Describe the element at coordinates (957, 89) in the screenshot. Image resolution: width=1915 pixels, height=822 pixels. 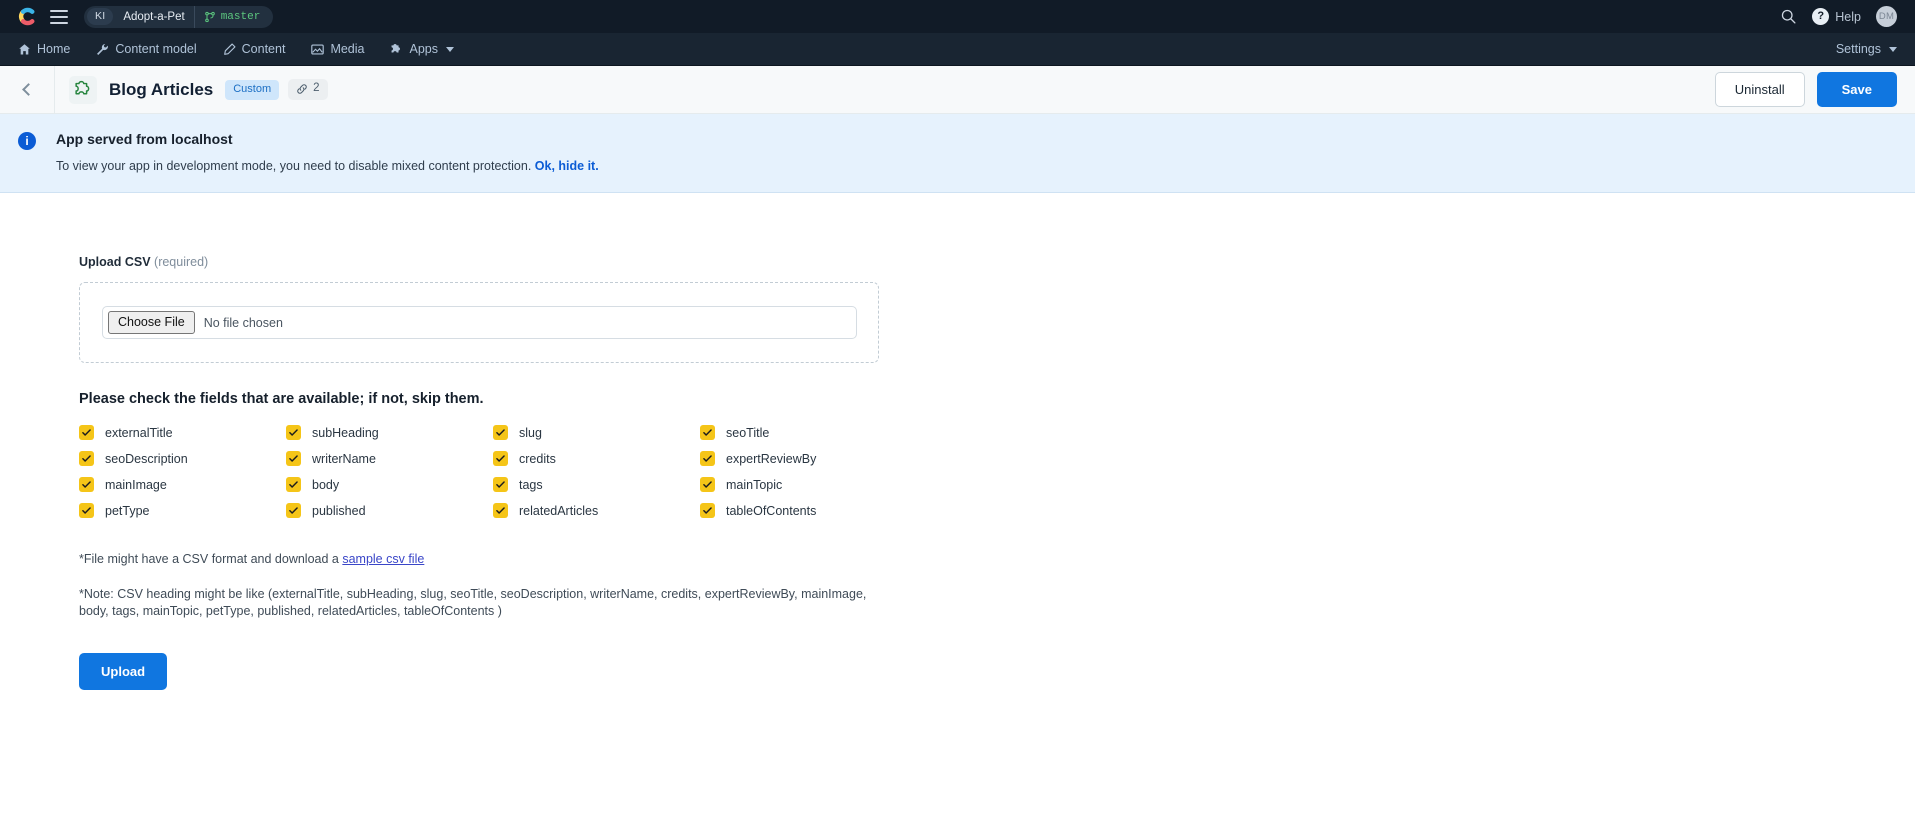
I see `page-header: Blog Articles Custom 2 Uninstall Save` at that location.